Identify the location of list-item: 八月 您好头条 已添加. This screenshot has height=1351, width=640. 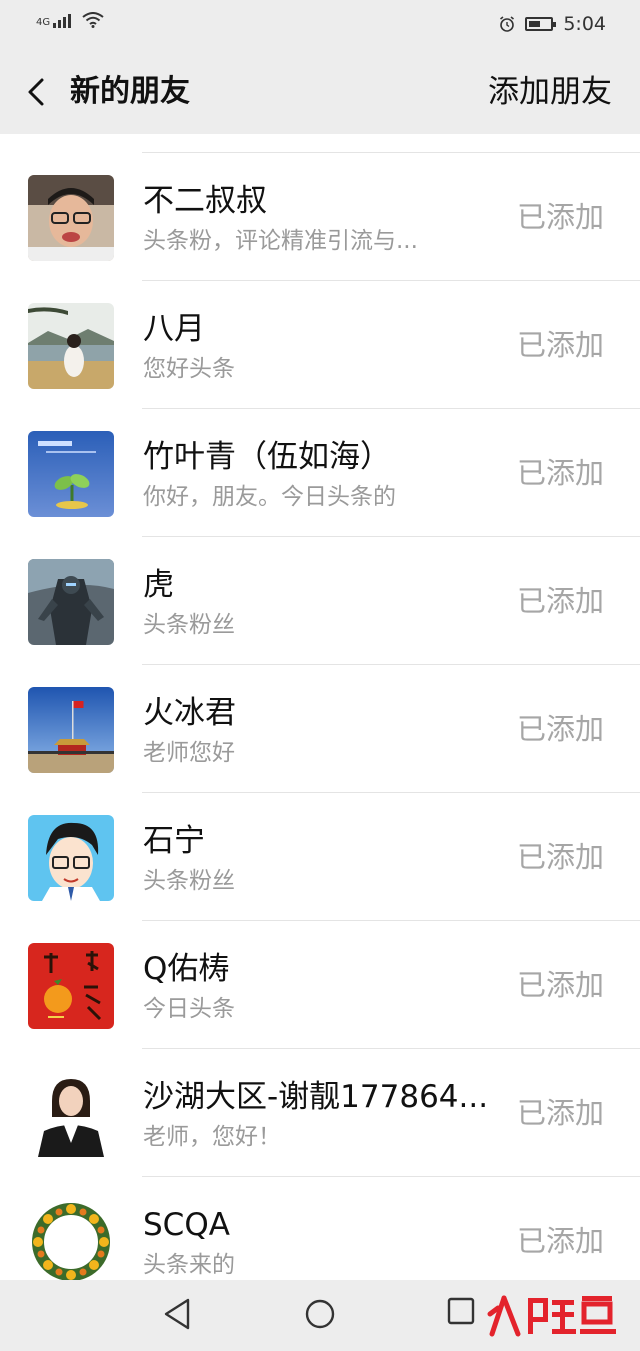
(320, 345).